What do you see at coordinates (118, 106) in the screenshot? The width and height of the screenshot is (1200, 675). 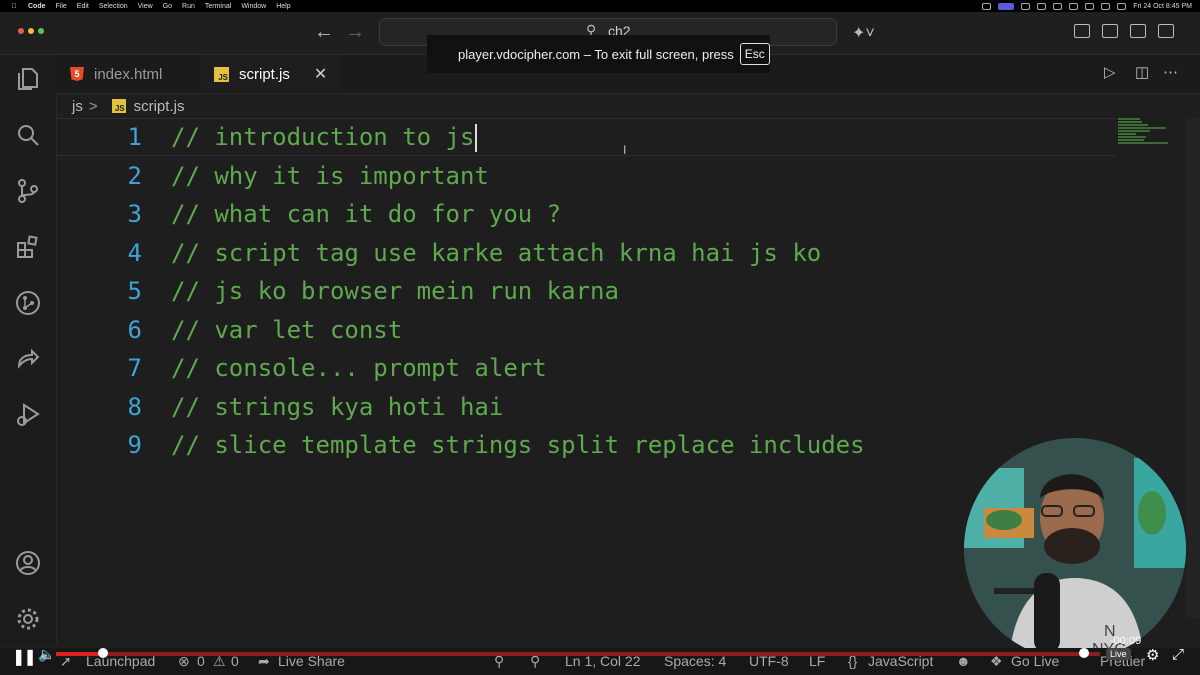 I see `js-file-icon: JS` at bounding box center [118, 106].